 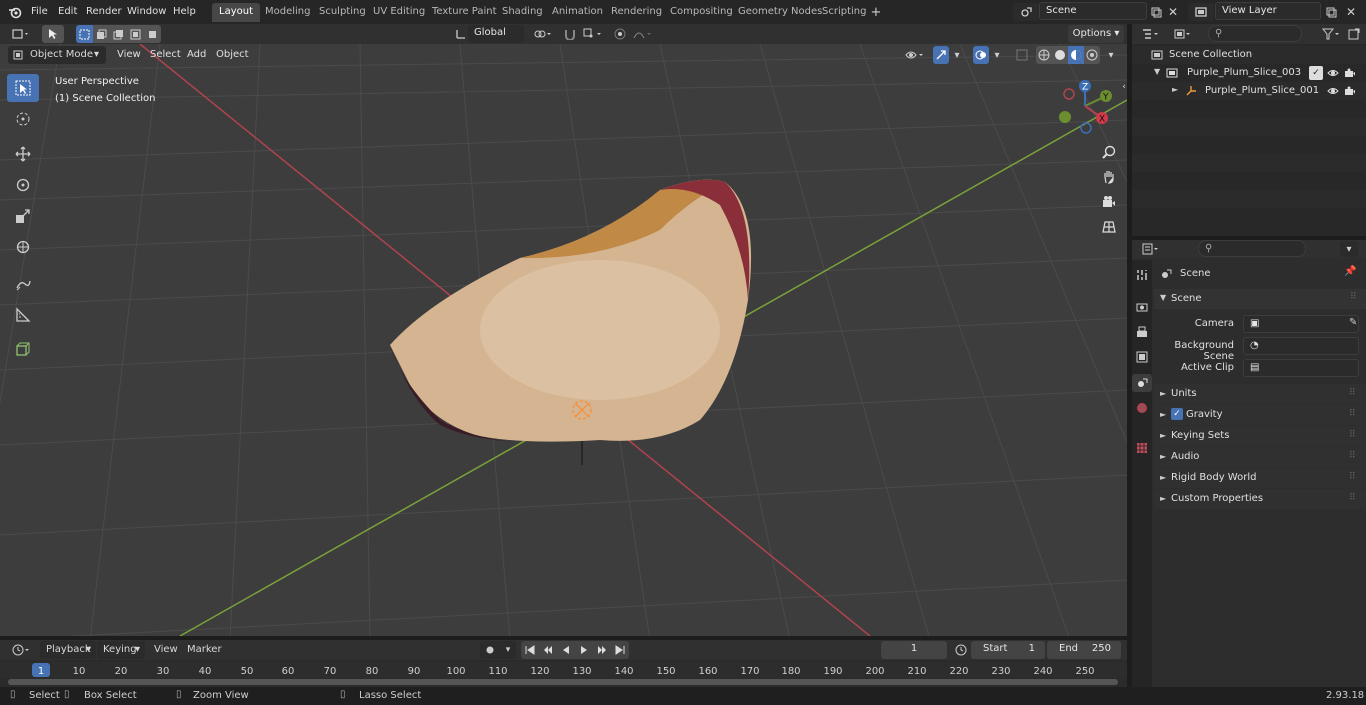 I want to click on mode-new-icon, so click(x=84, y=34).